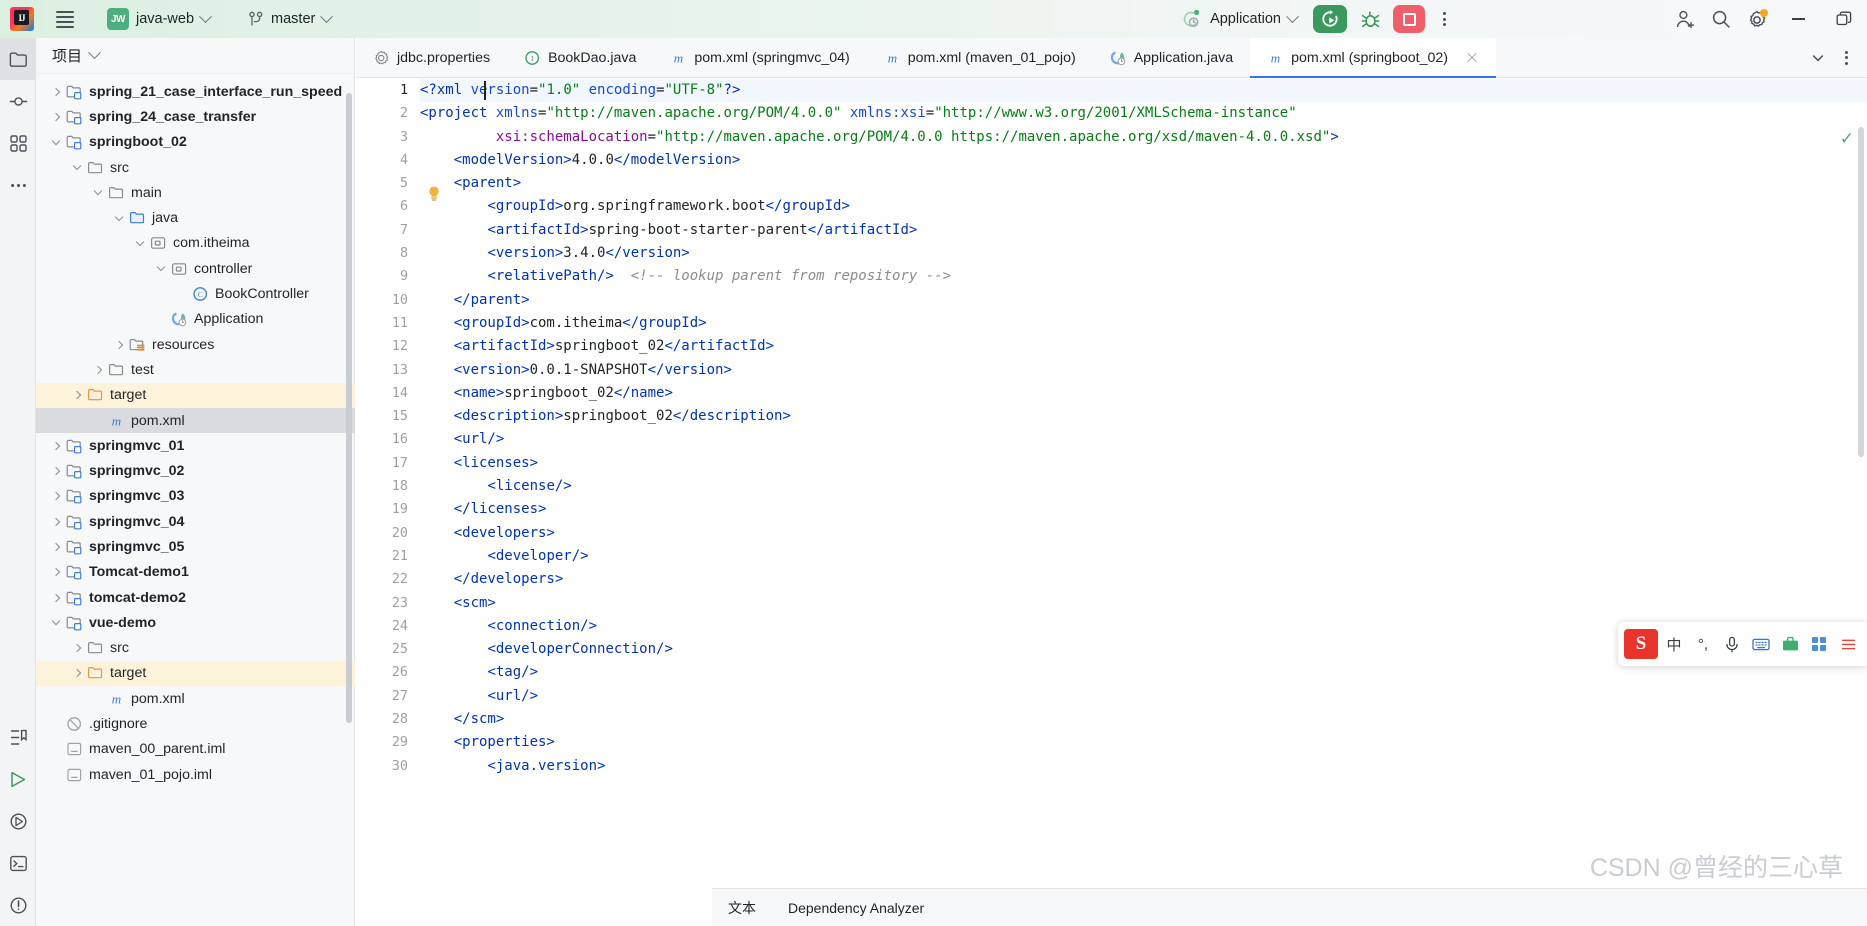  What do you see at coordinates (1757, 19) in the screenshot?
I see `gear-icon` at bounding box center [1757, 19].